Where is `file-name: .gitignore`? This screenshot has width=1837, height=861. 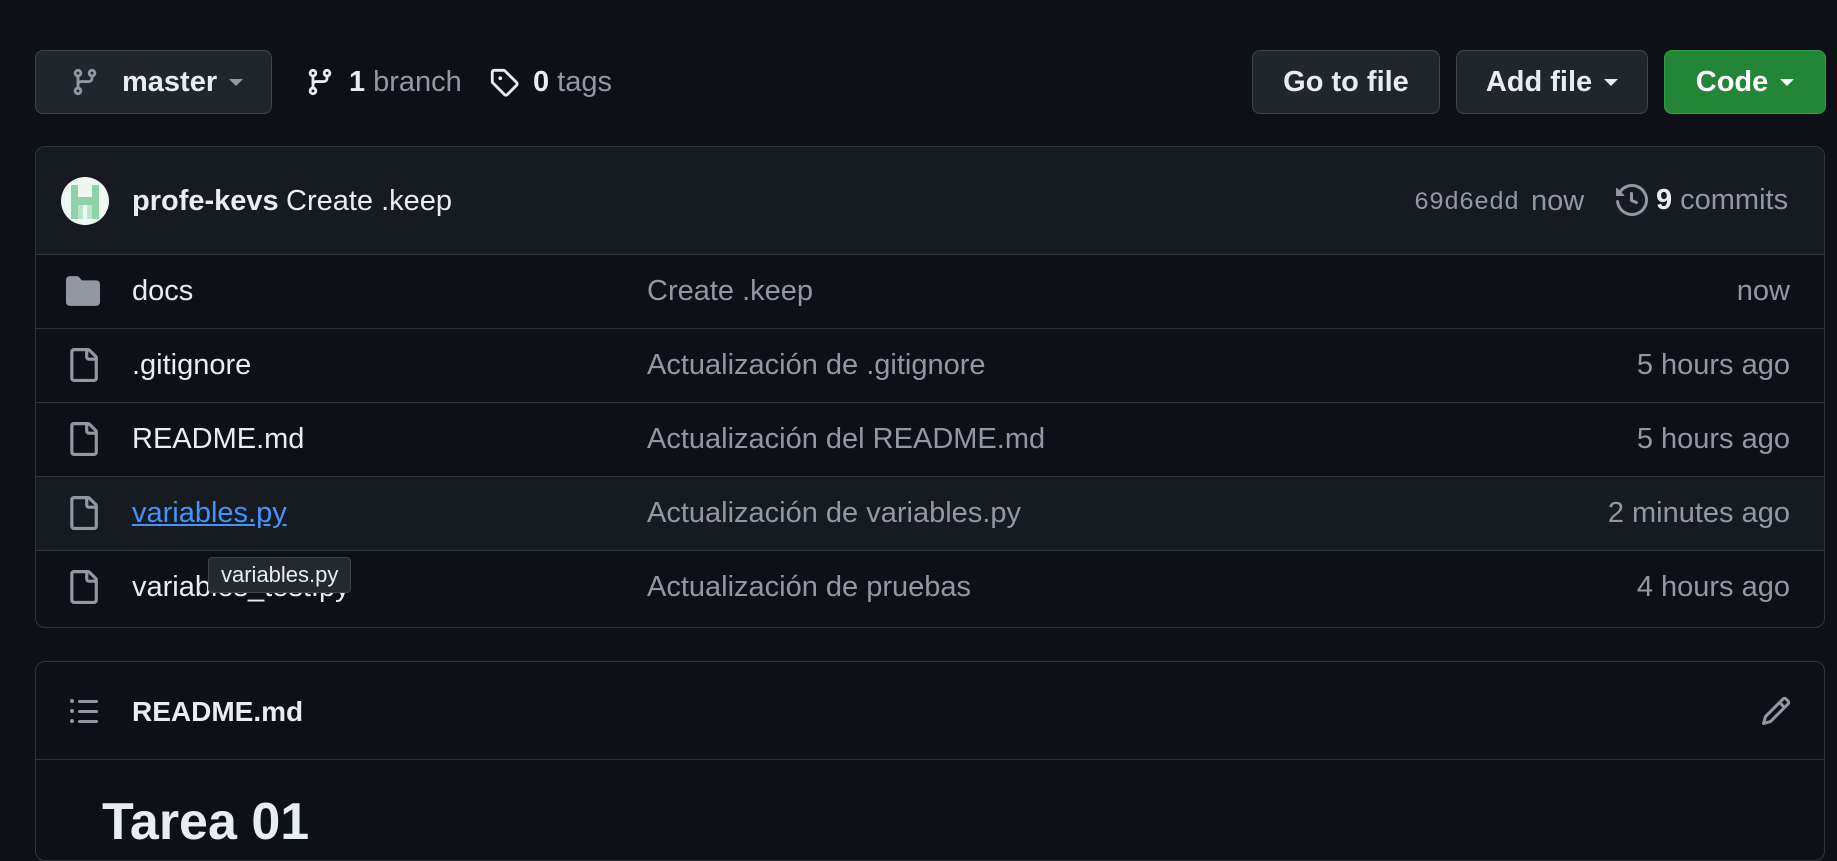
file-name: .gitignore is located at coordinates (191, 365).